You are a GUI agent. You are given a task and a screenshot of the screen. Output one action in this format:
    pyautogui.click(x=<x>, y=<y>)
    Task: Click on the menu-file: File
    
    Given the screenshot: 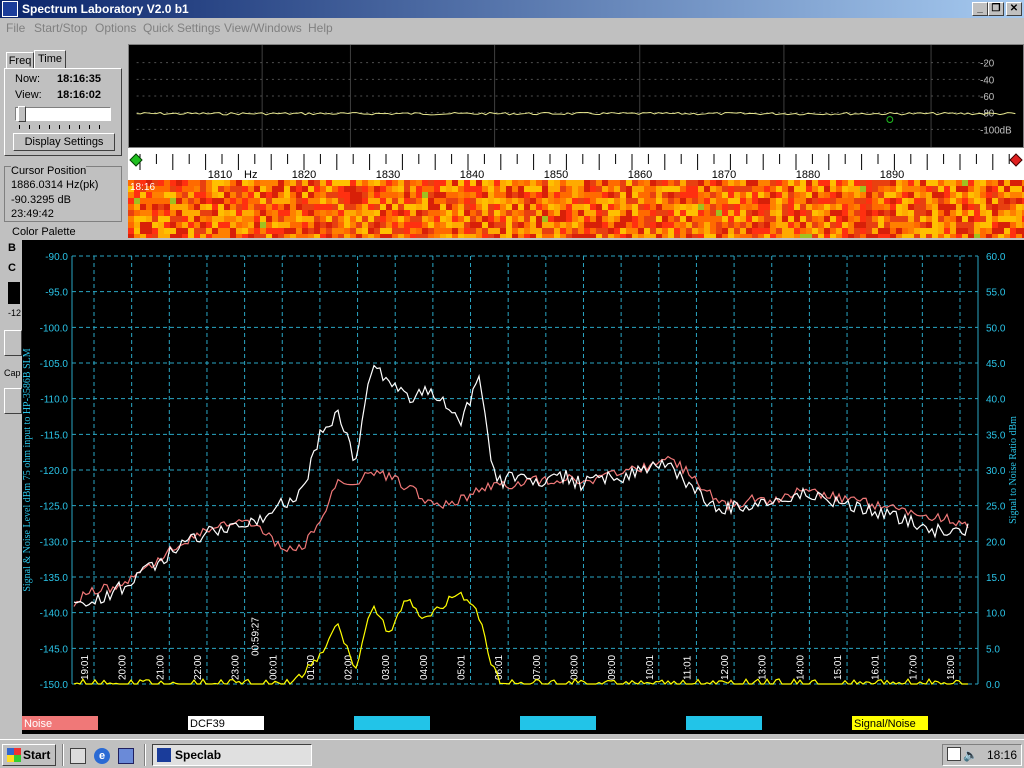 What is the action you would take?
    pyautogui.click(x=15, y=28)
    